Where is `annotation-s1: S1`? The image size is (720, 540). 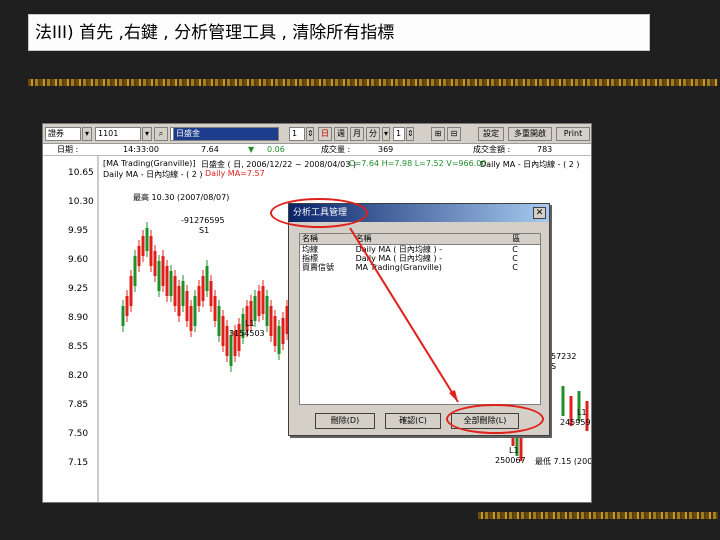 annotation-s1: S1 is located at coordinates (204, 230).